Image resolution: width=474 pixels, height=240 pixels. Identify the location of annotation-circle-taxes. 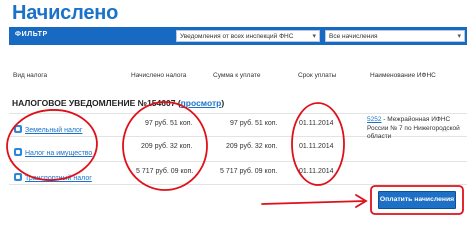
(52, 145).